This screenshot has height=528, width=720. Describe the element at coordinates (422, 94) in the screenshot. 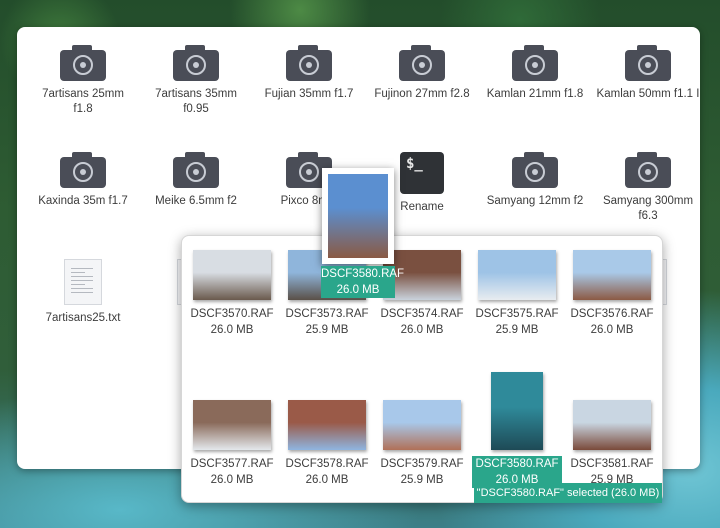

I see `desktop-item-label: Fujinon 27mm f2.8` at that location.